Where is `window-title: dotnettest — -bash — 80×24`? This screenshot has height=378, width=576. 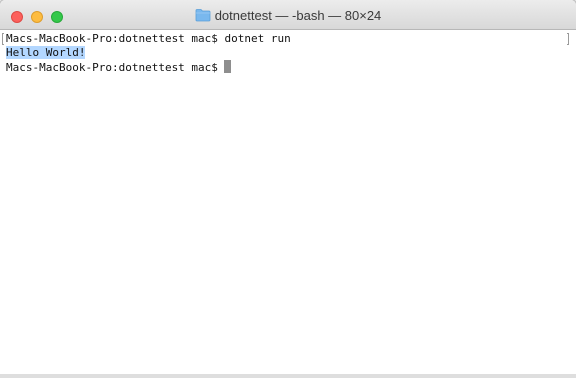
window-title: dotnettest — -bash — 80×24 is located at coordinates (288, 16).